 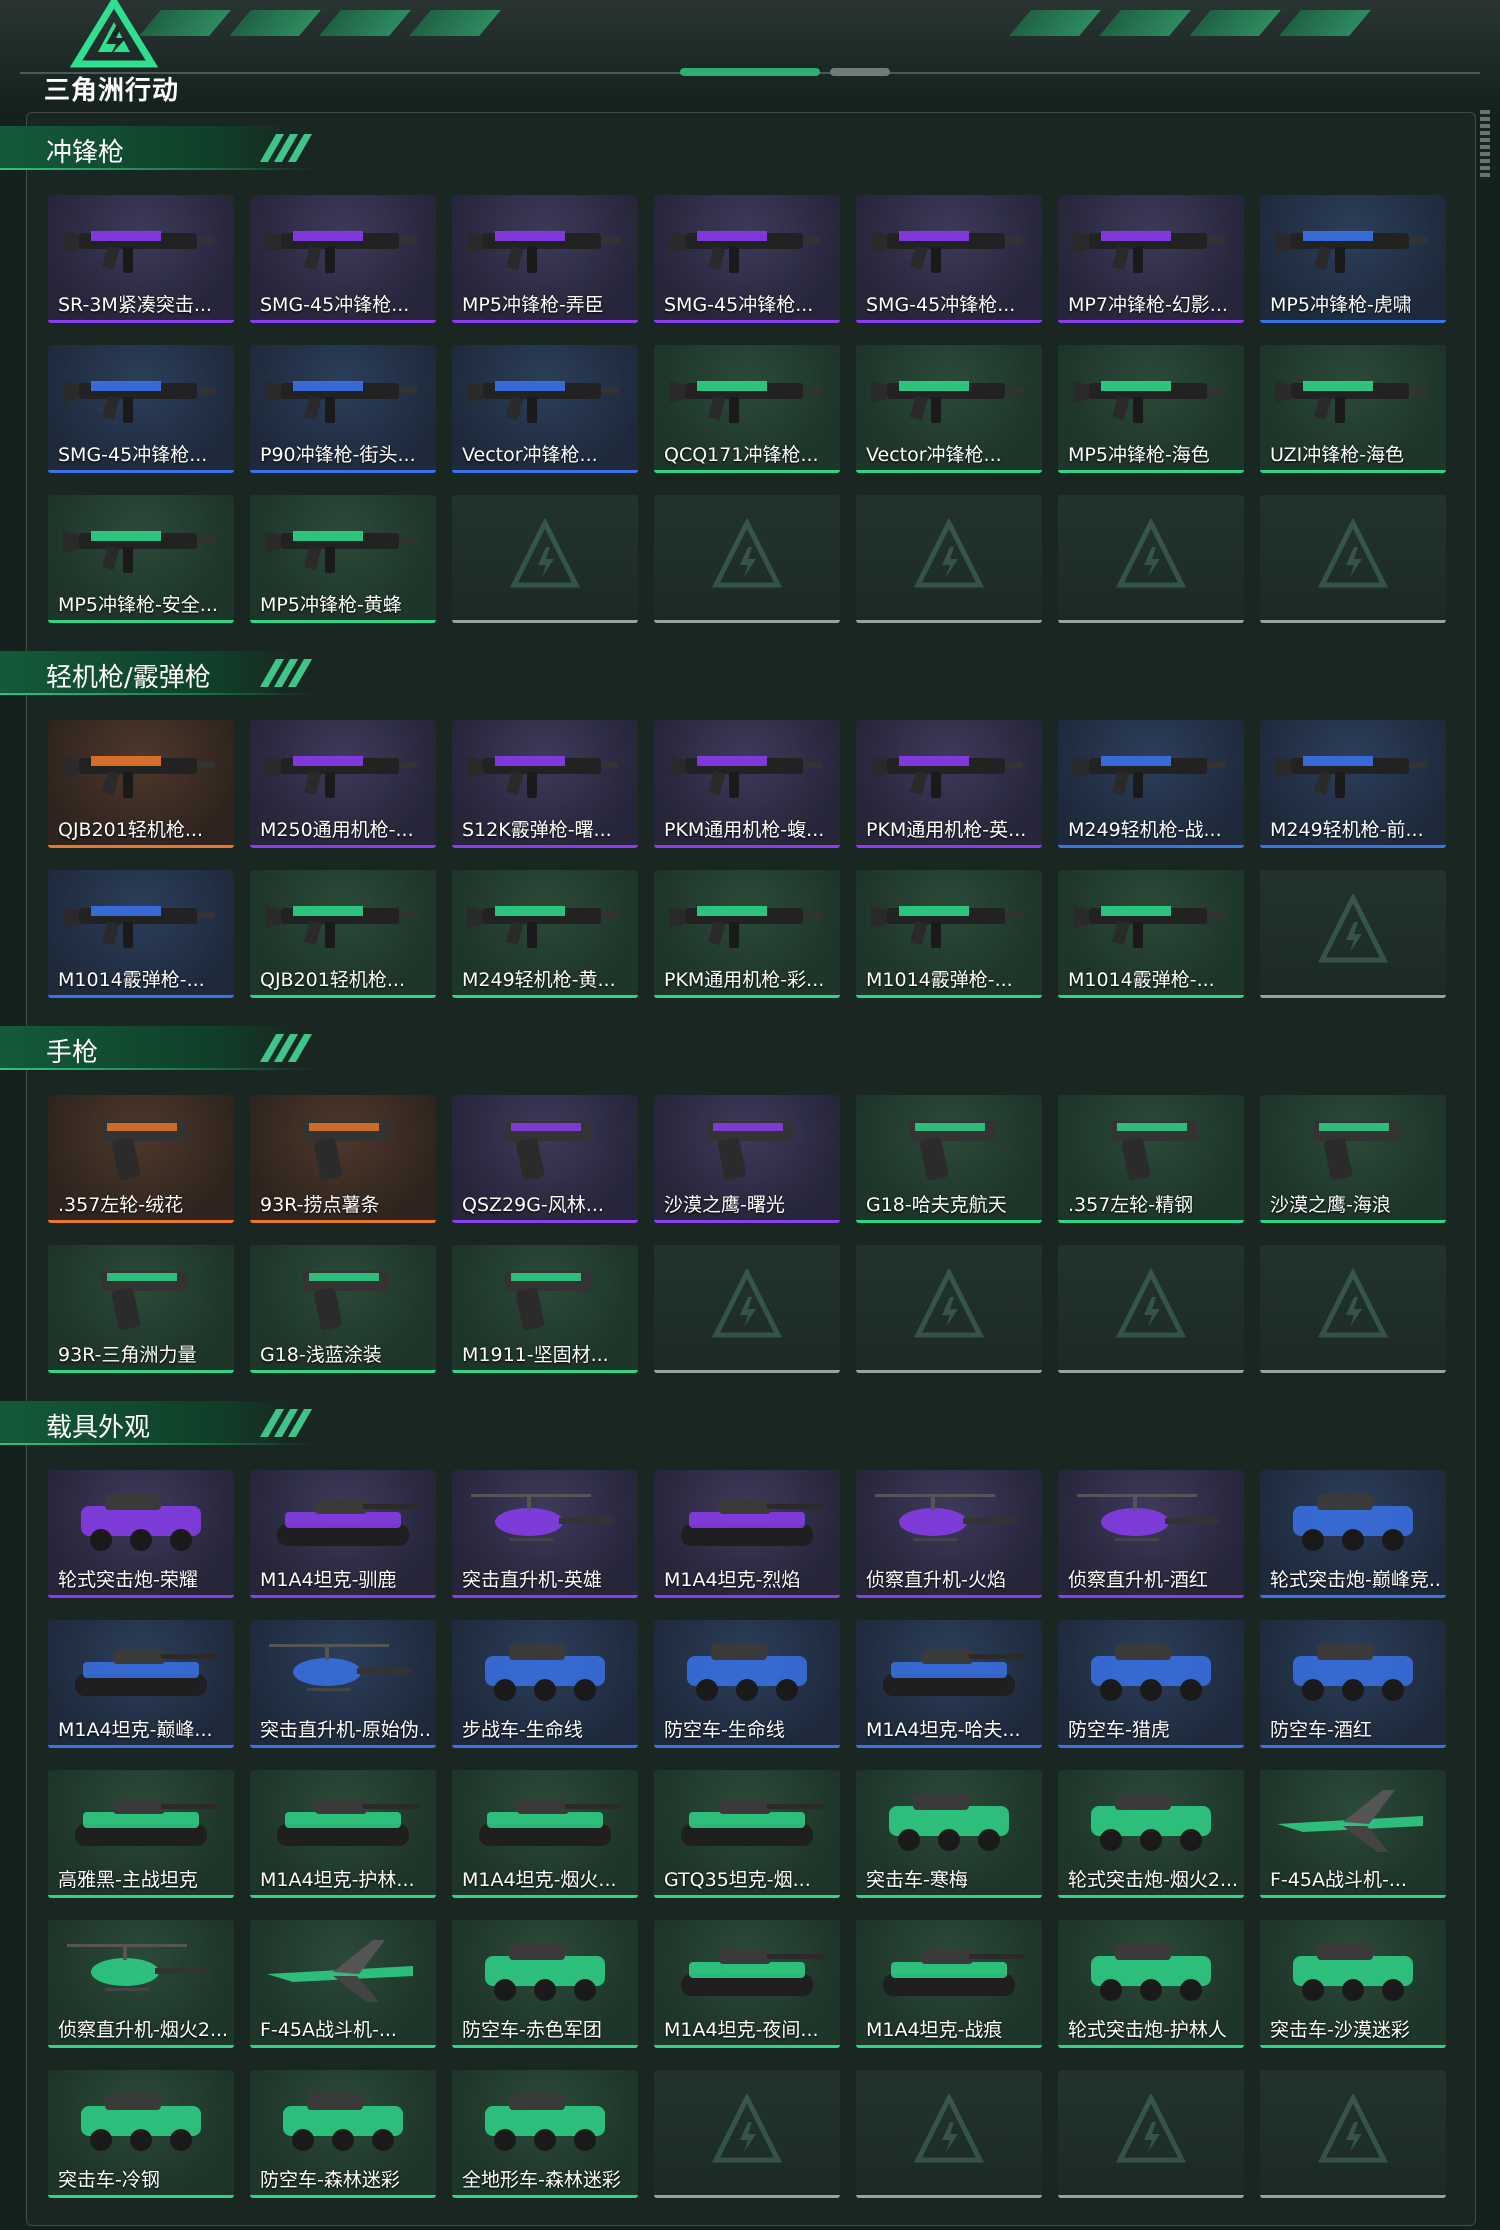 What do you see at coordinates (1353, 1159) in the screenshot?
I see `item-tile: 沙漠之鹰-海浪` at bounding box center [1353, 1159].